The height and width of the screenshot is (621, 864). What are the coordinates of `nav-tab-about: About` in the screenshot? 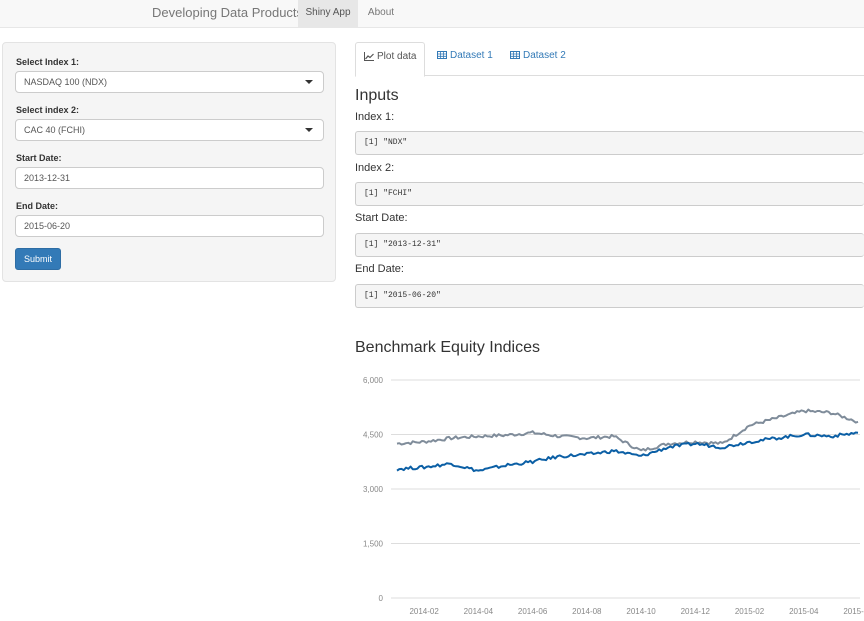 It's located at (381, 14).